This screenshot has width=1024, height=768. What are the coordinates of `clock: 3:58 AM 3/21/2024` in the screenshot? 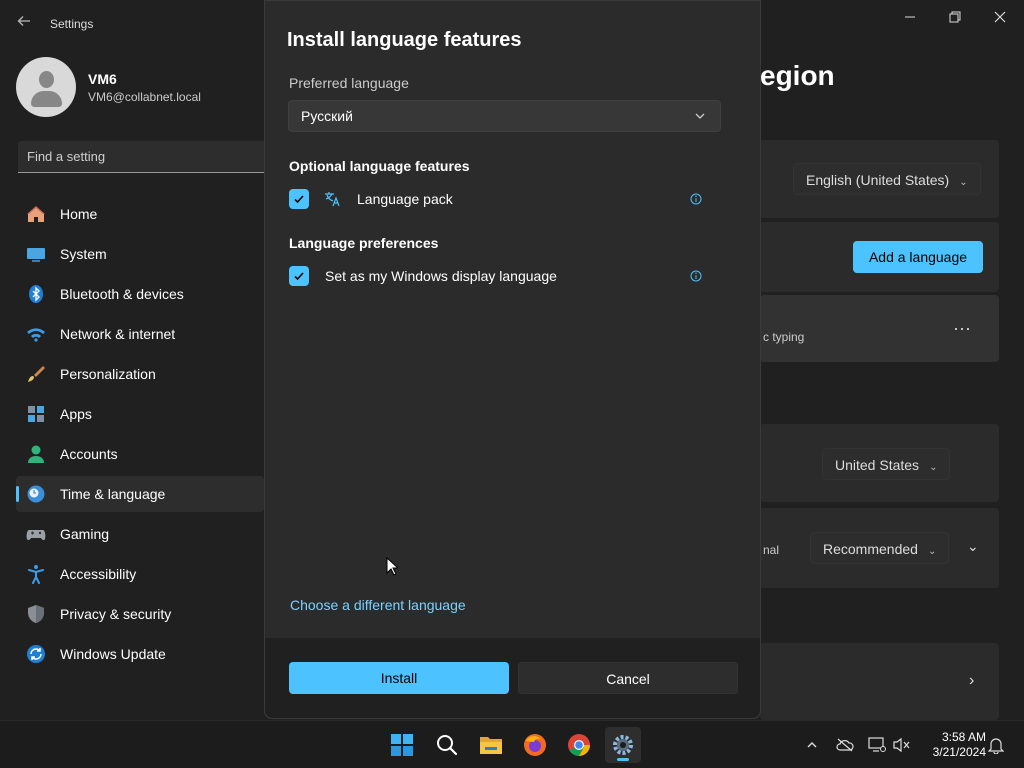 It's located at (953, 745).